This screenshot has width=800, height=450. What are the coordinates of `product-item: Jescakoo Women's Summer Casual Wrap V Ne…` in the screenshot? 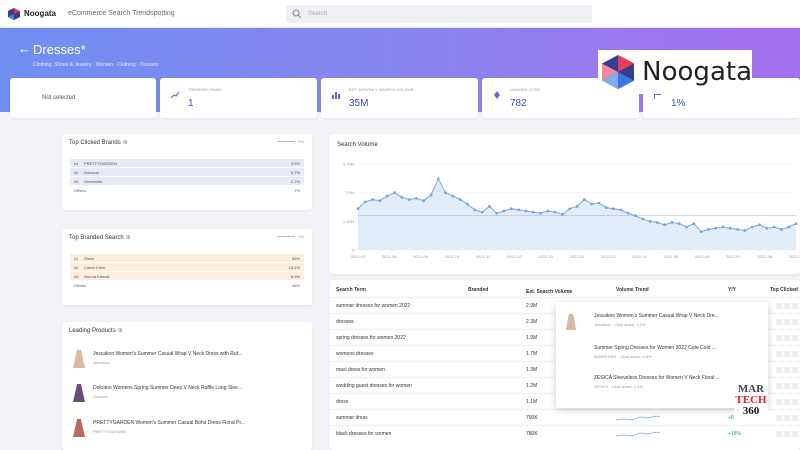 It's located at (187, 359).